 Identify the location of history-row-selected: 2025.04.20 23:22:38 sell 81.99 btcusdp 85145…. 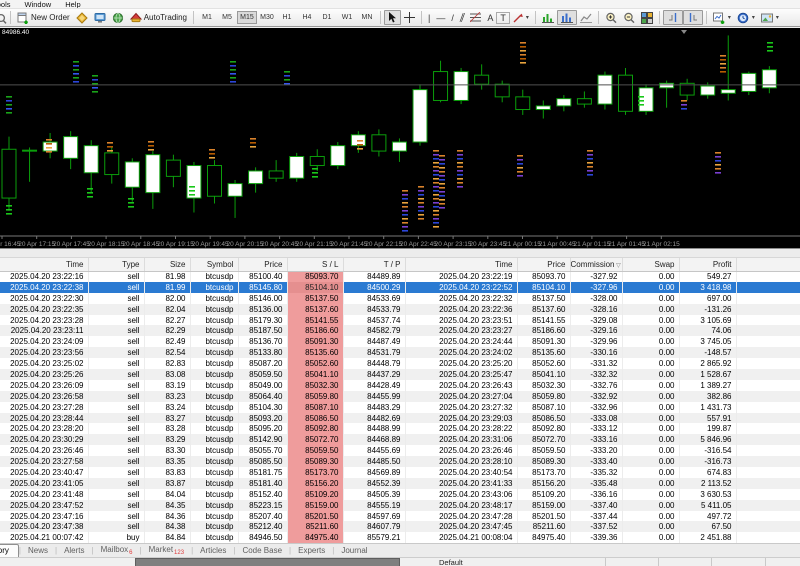
(400, 287).